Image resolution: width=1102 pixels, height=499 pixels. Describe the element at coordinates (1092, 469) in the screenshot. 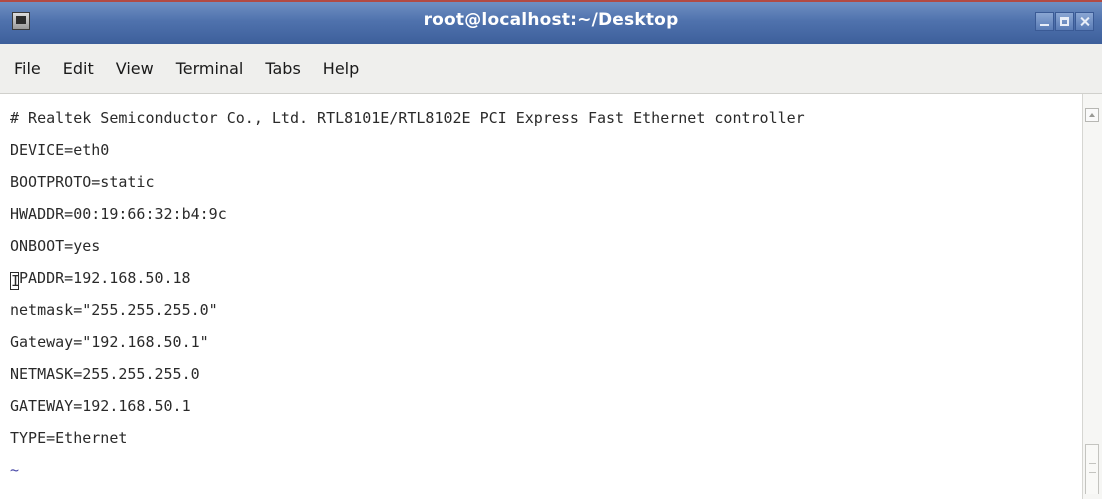

I see `scrollbar-thumb` at that location.